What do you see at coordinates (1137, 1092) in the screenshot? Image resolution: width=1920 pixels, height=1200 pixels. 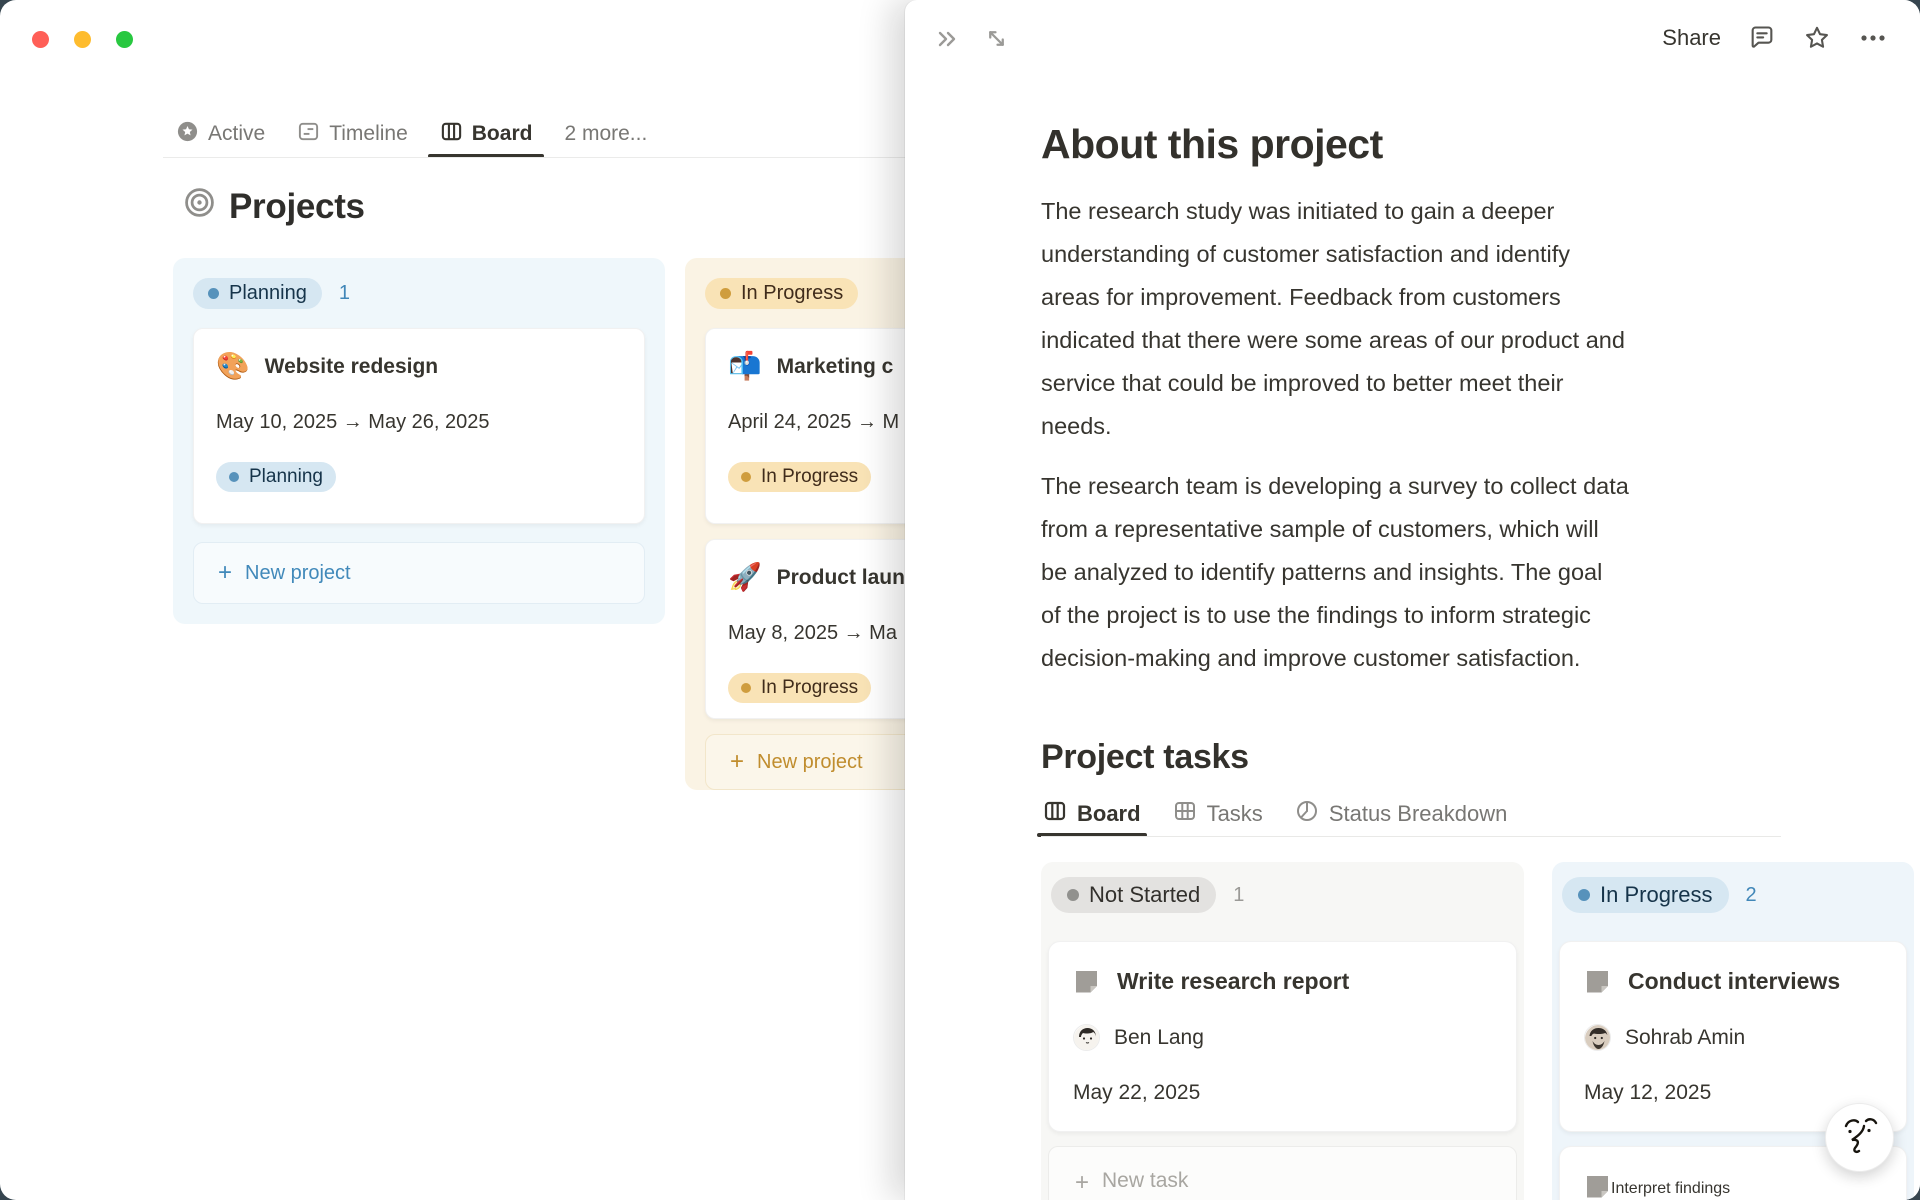 I see `task-date: May 22, 2025` at bounding box center [1137, 1092].